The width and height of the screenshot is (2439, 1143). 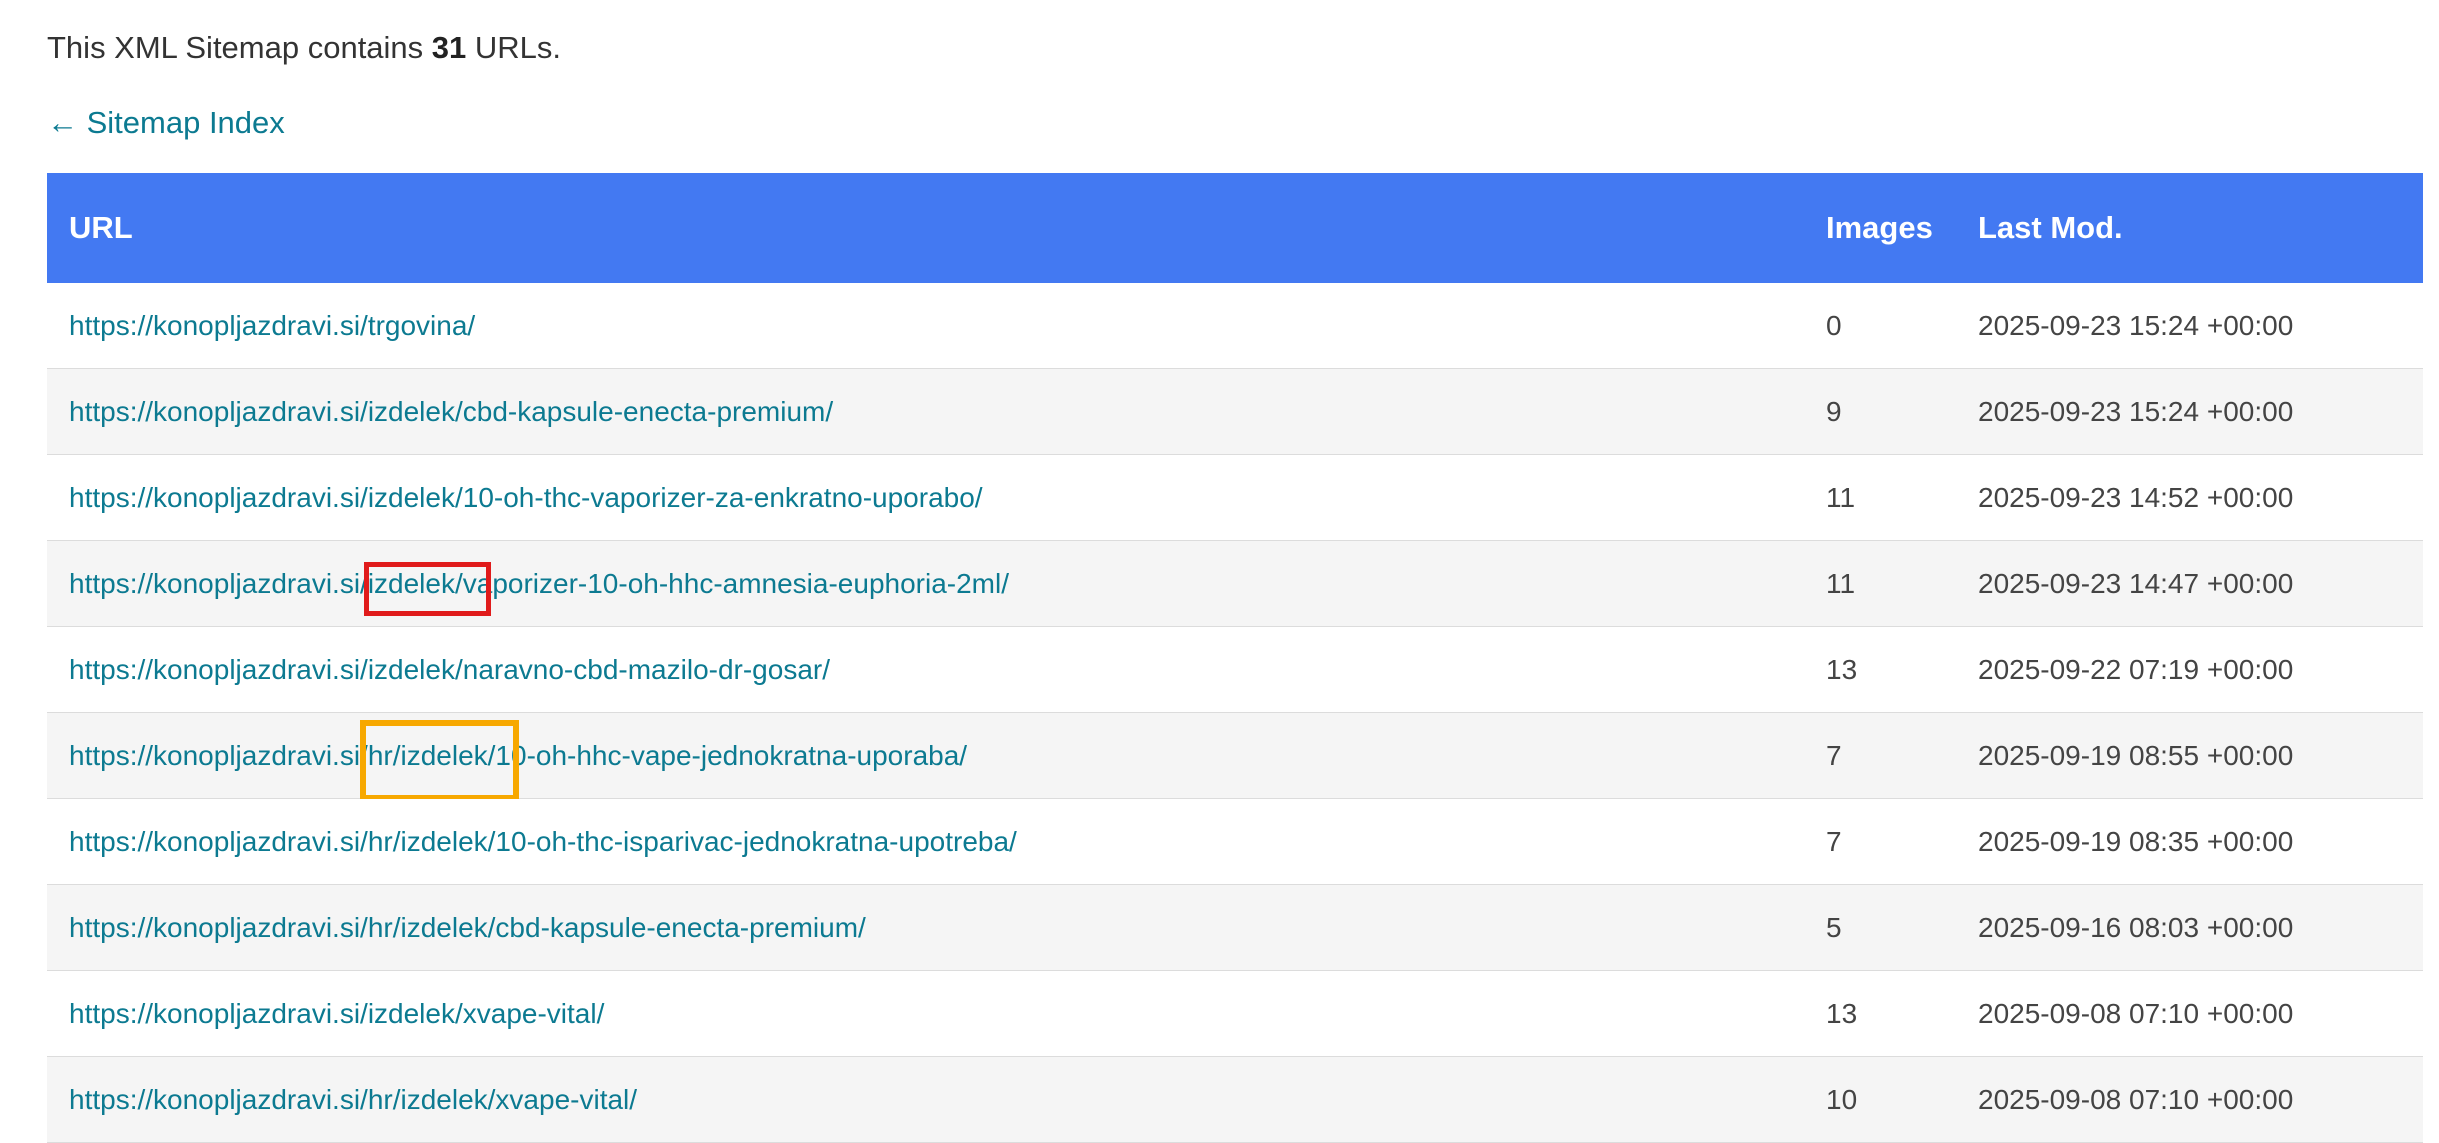 I want to click on row-last-mod: 2025-09-16 08:03 +00:00, so click(x=2136, y=927).